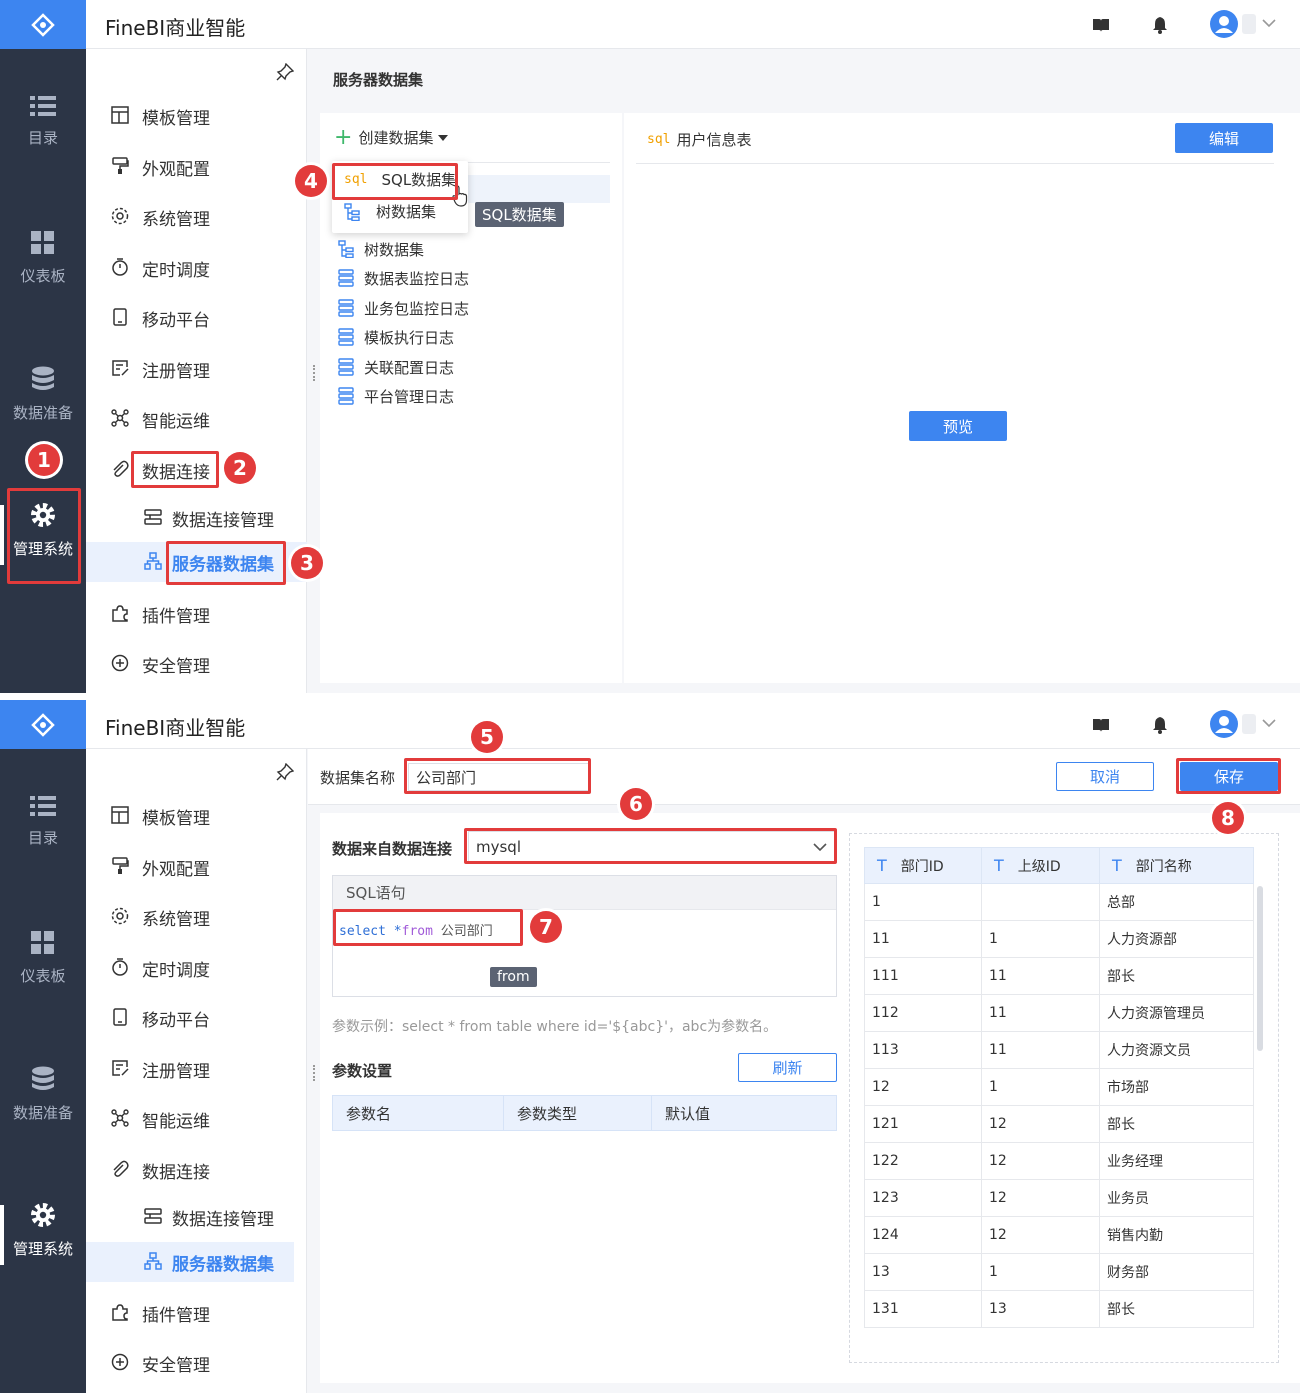  What do you see at coordinates (403, 278) in the screenshot?
I see `tree-item: 数据表监控日志` at bounding box center [403, 278].